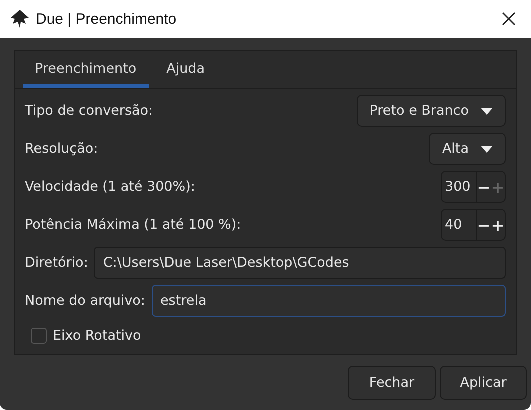 The height and width of the screenshot is (410, 531). What do you see at coordinates (62, 149) in the screenshot?
I see `field-label: Resolução:` at bounding box center [62, 149].